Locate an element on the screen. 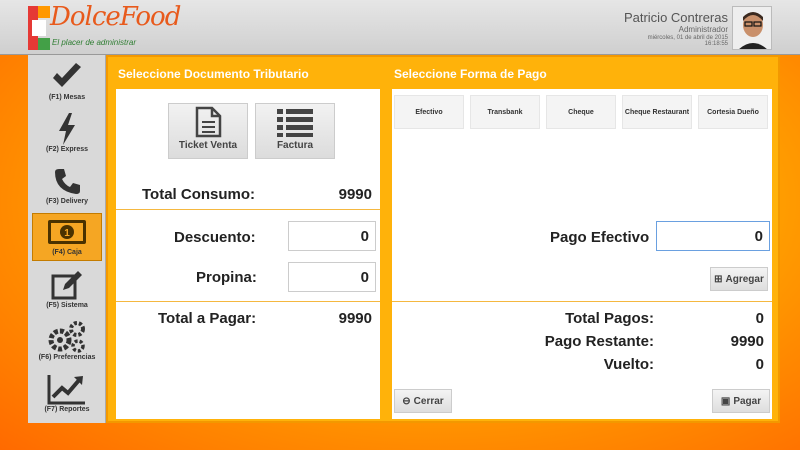 The height and width of the screenshot is (450, 800). agregar-button: ⊞ Agregar is located at coordinates (739, 279).